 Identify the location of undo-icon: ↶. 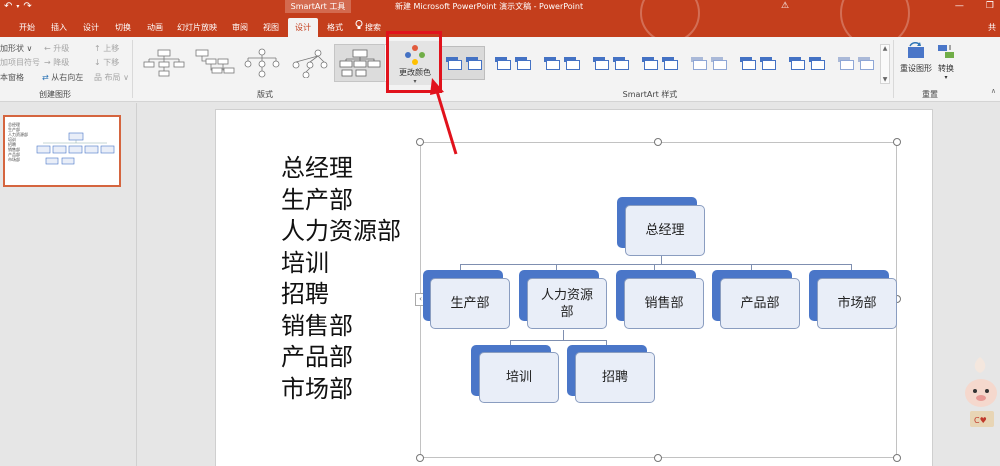
(8, 6).